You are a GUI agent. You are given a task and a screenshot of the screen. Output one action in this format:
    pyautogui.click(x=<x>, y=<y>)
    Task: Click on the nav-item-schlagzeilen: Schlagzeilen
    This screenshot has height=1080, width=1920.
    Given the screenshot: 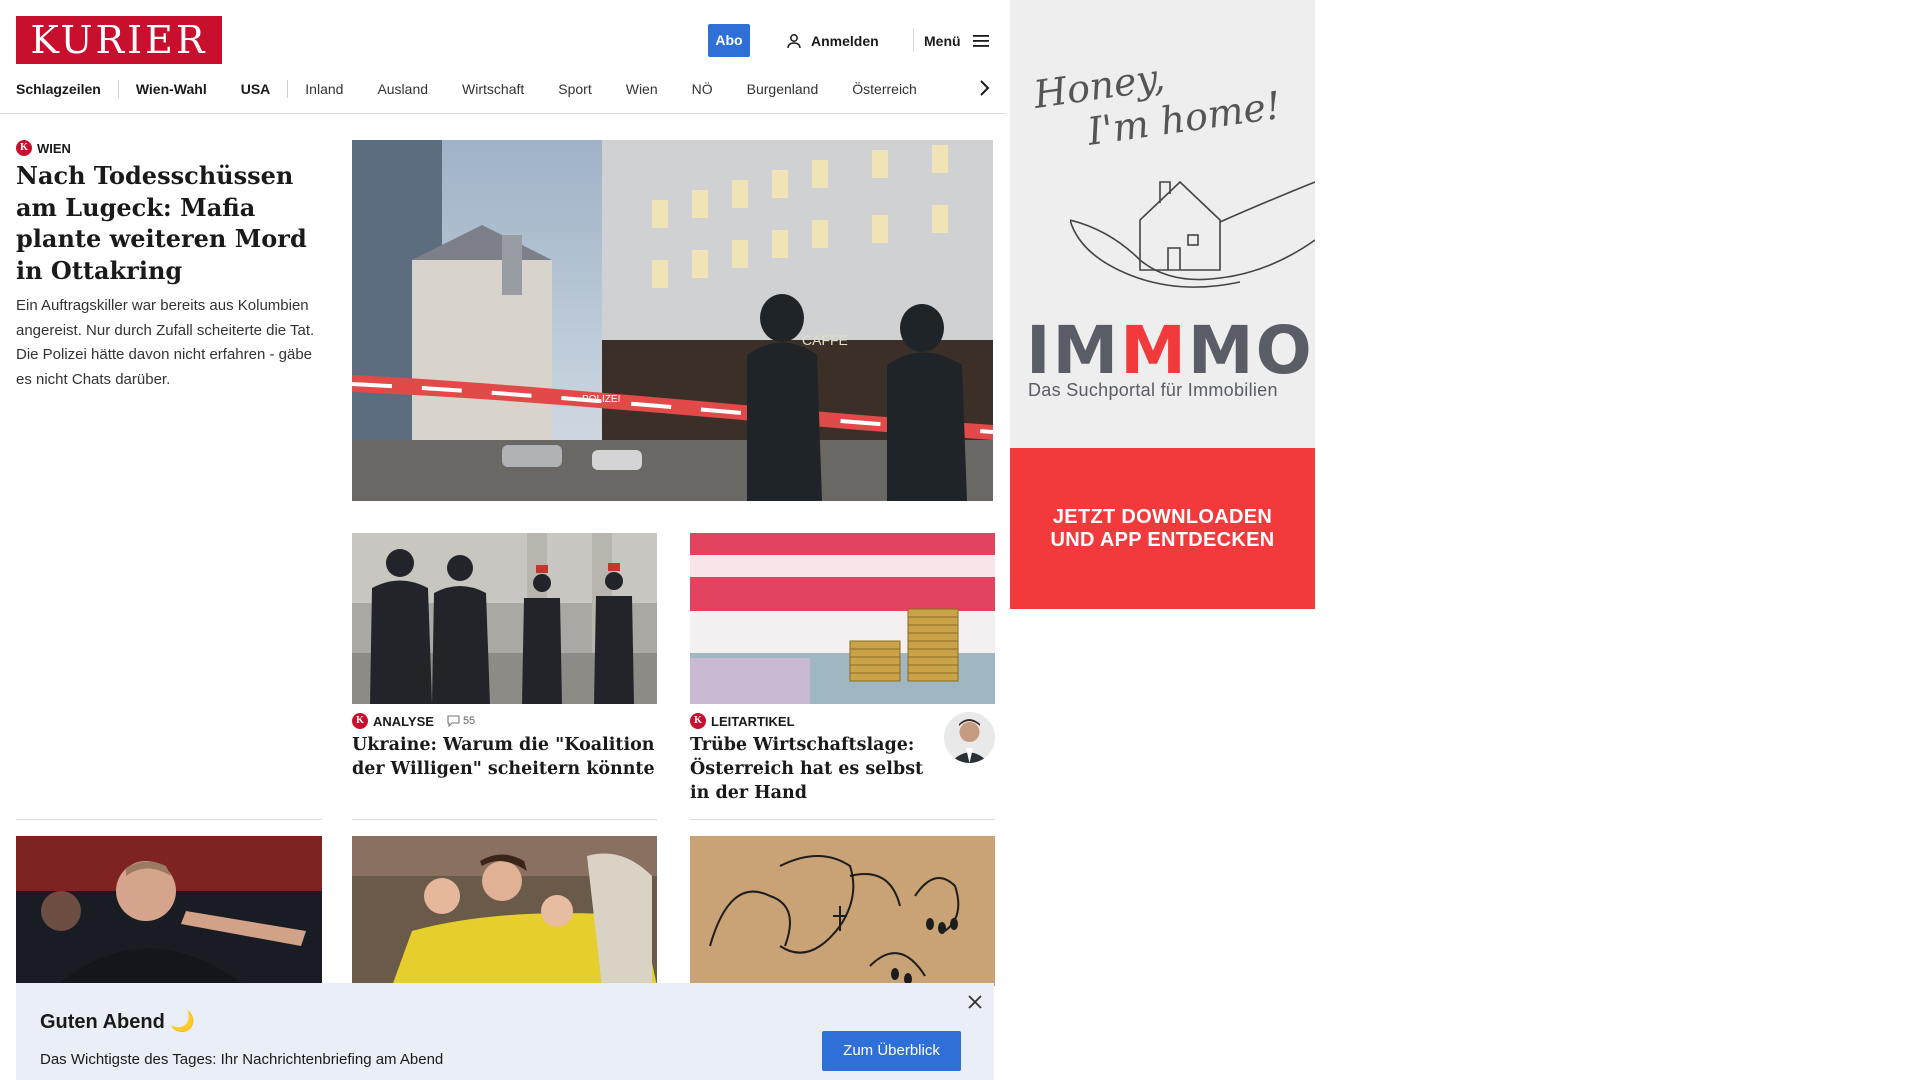 What is the action you would take?
    pyautogui.click(x=67, y=89)
    